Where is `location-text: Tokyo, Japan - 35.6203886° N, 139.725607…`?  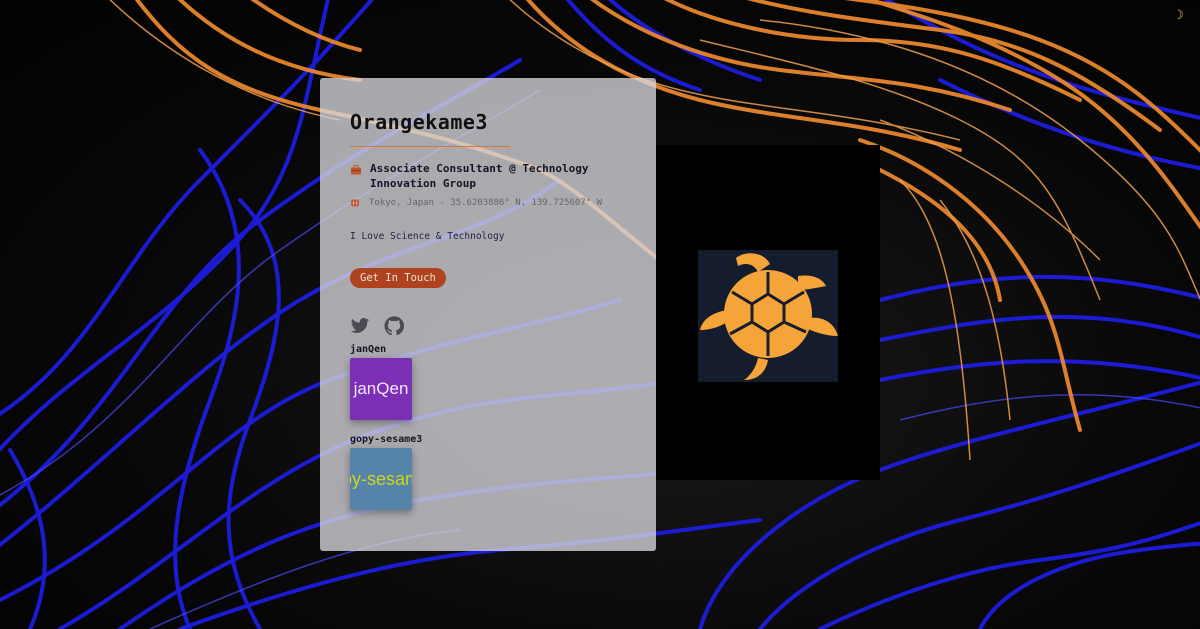 location-text: Tokyo, Japan - 35.6203886° N, 139.725607… is located at coordinates (485, 203).